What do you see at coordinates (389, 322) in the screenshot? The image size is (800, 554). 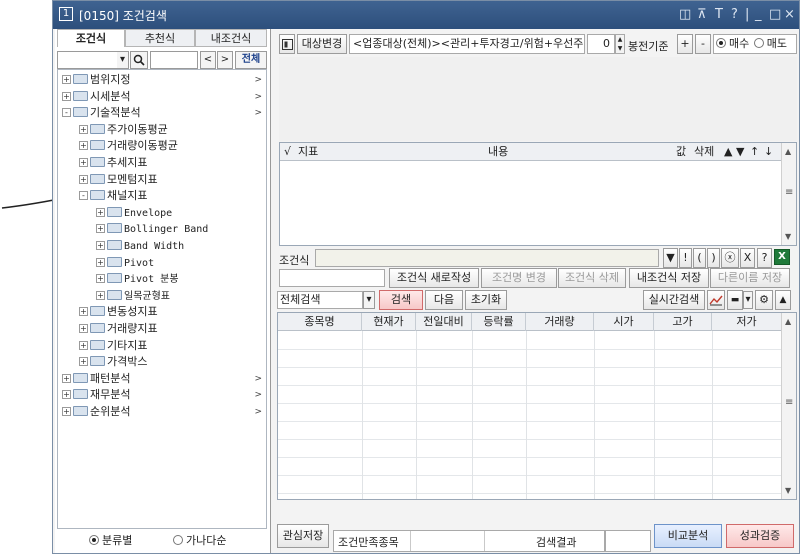 I see `results-column-header: 현재가` at bounding box center [389, 322].